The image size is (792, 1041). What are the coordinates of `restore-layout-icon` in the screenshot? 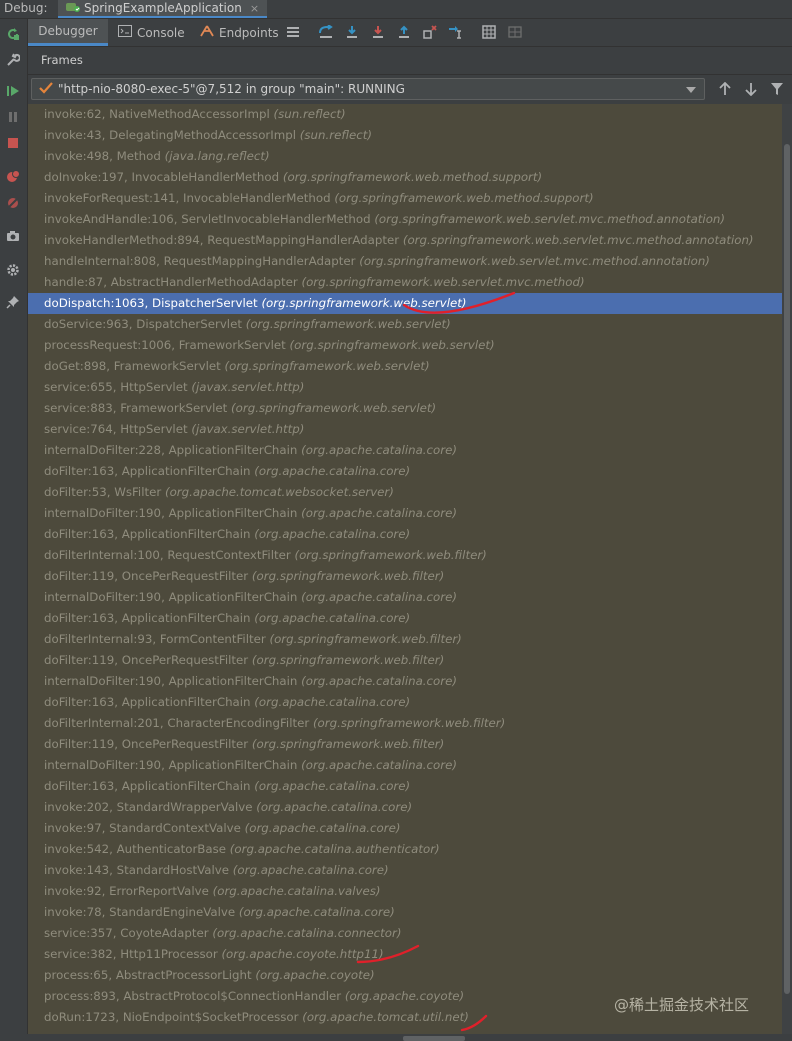 It's located at (515, 32).